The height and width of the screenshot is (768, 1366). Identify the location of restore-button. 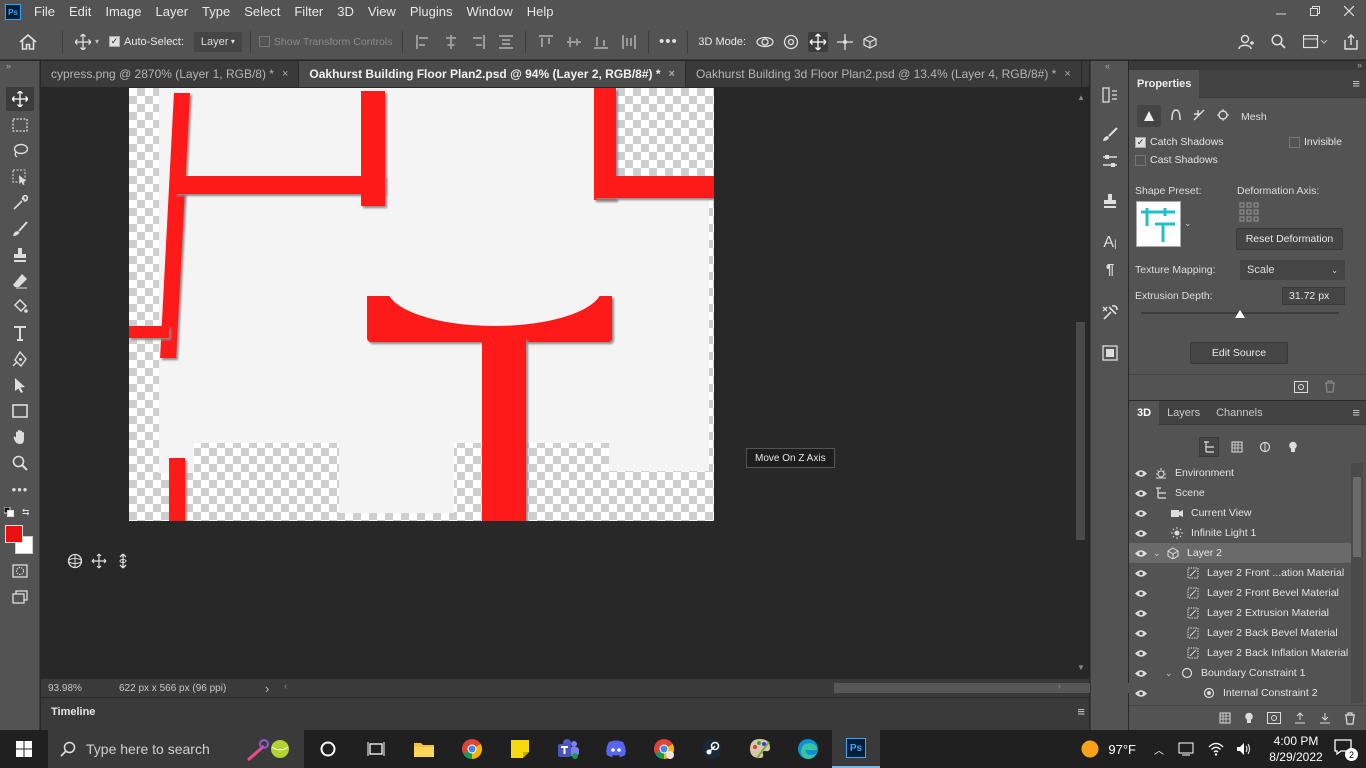
(1315, 11).